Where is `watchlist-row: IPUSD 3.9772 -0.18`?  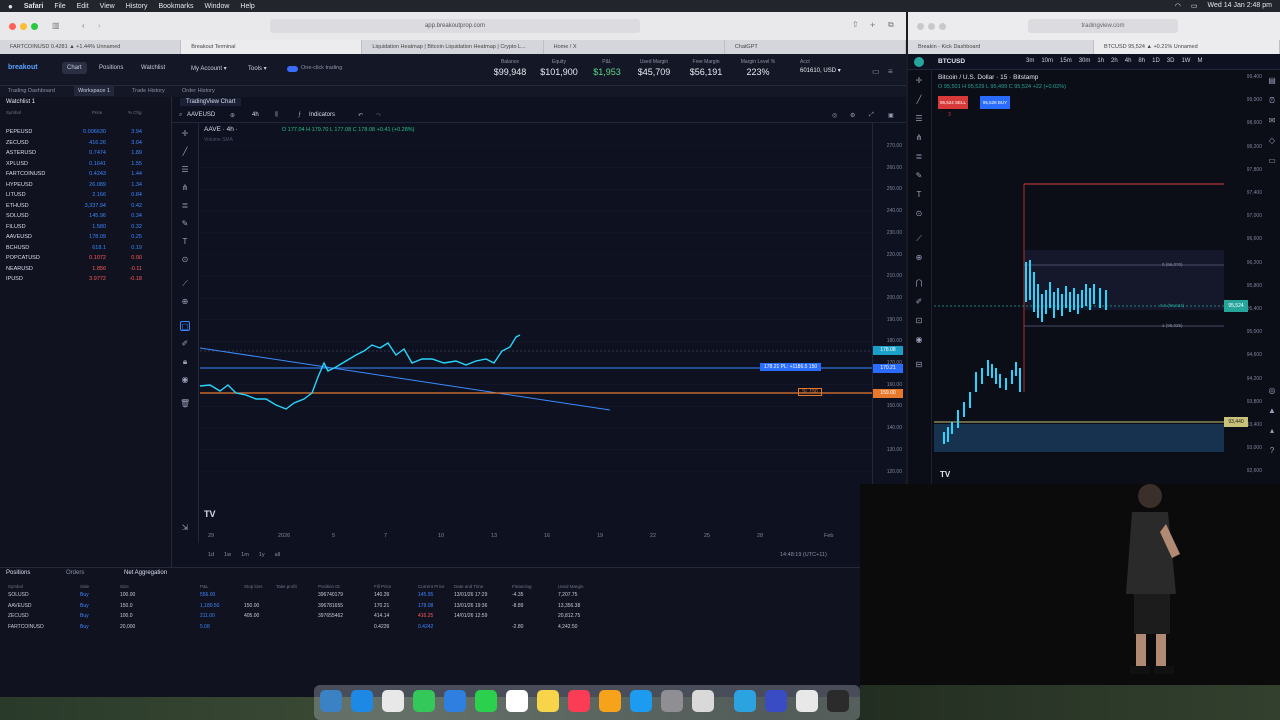
watchlist-row: IPUSD 3.9772 -0.18 is located at coordinates (86, 281).